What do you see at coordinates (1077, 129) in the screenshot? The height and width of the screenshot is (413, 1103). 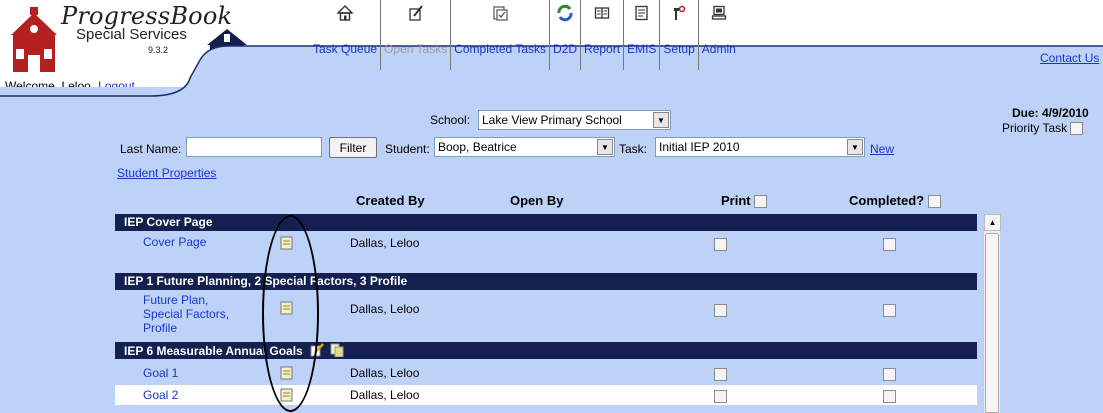 I see `priority-task-checkbox` at bounding box center [1077, 129].